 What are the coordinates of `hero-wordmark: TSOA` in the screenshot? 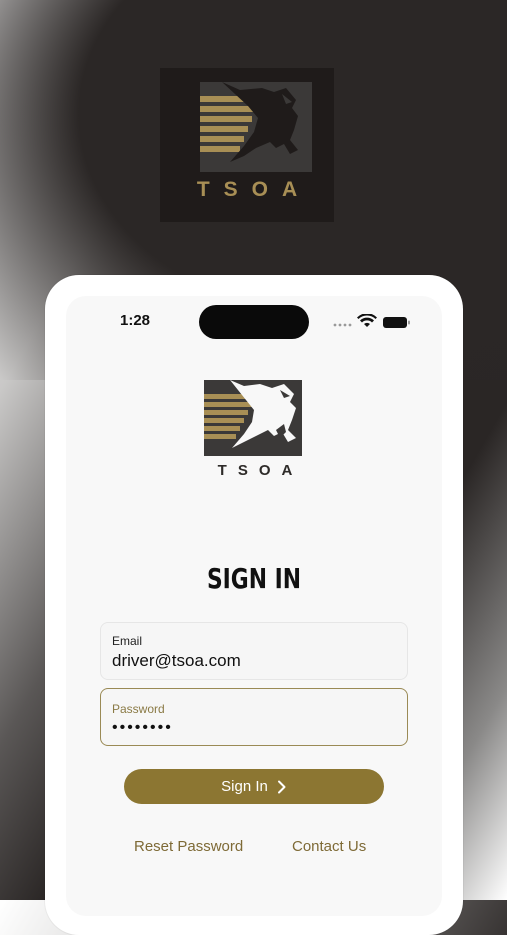 It's located at (254, 189).